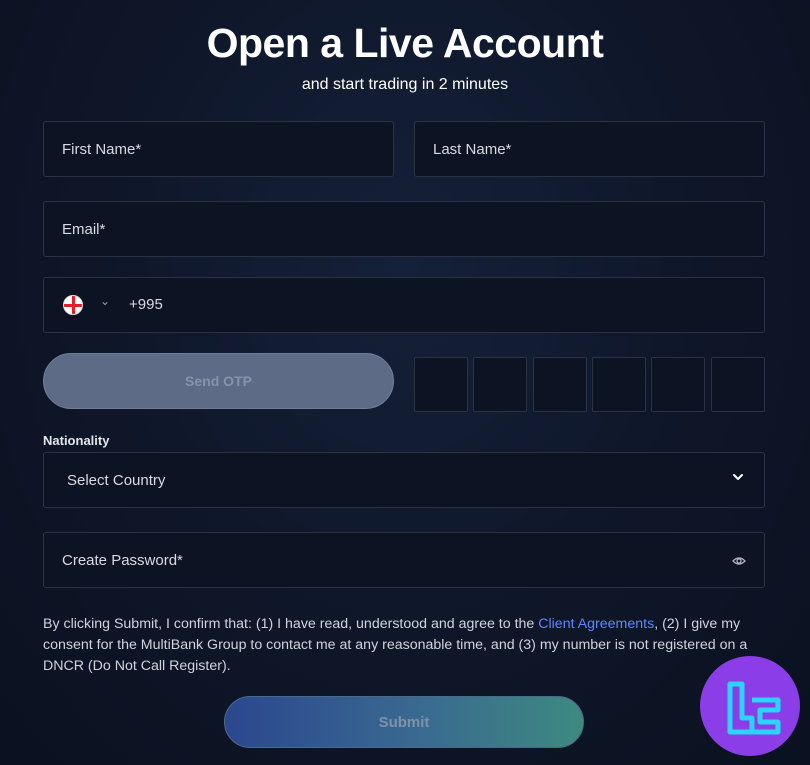  What do you see at coordinates (404, 722) in the screenshot?
I see `submit-button: Submit` at bounding box center [404, 722].